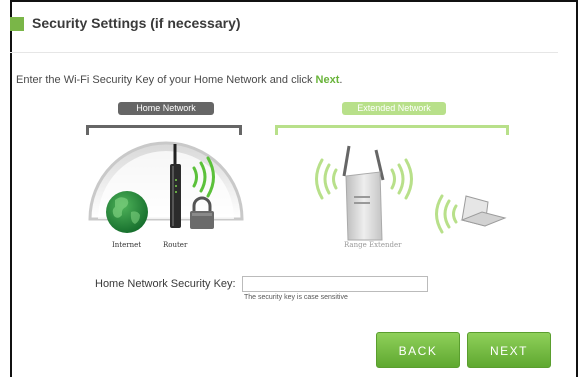  Describe the element at coordinates (127, 212) in the screenshot. I see `internet-globe-icon` at that location.